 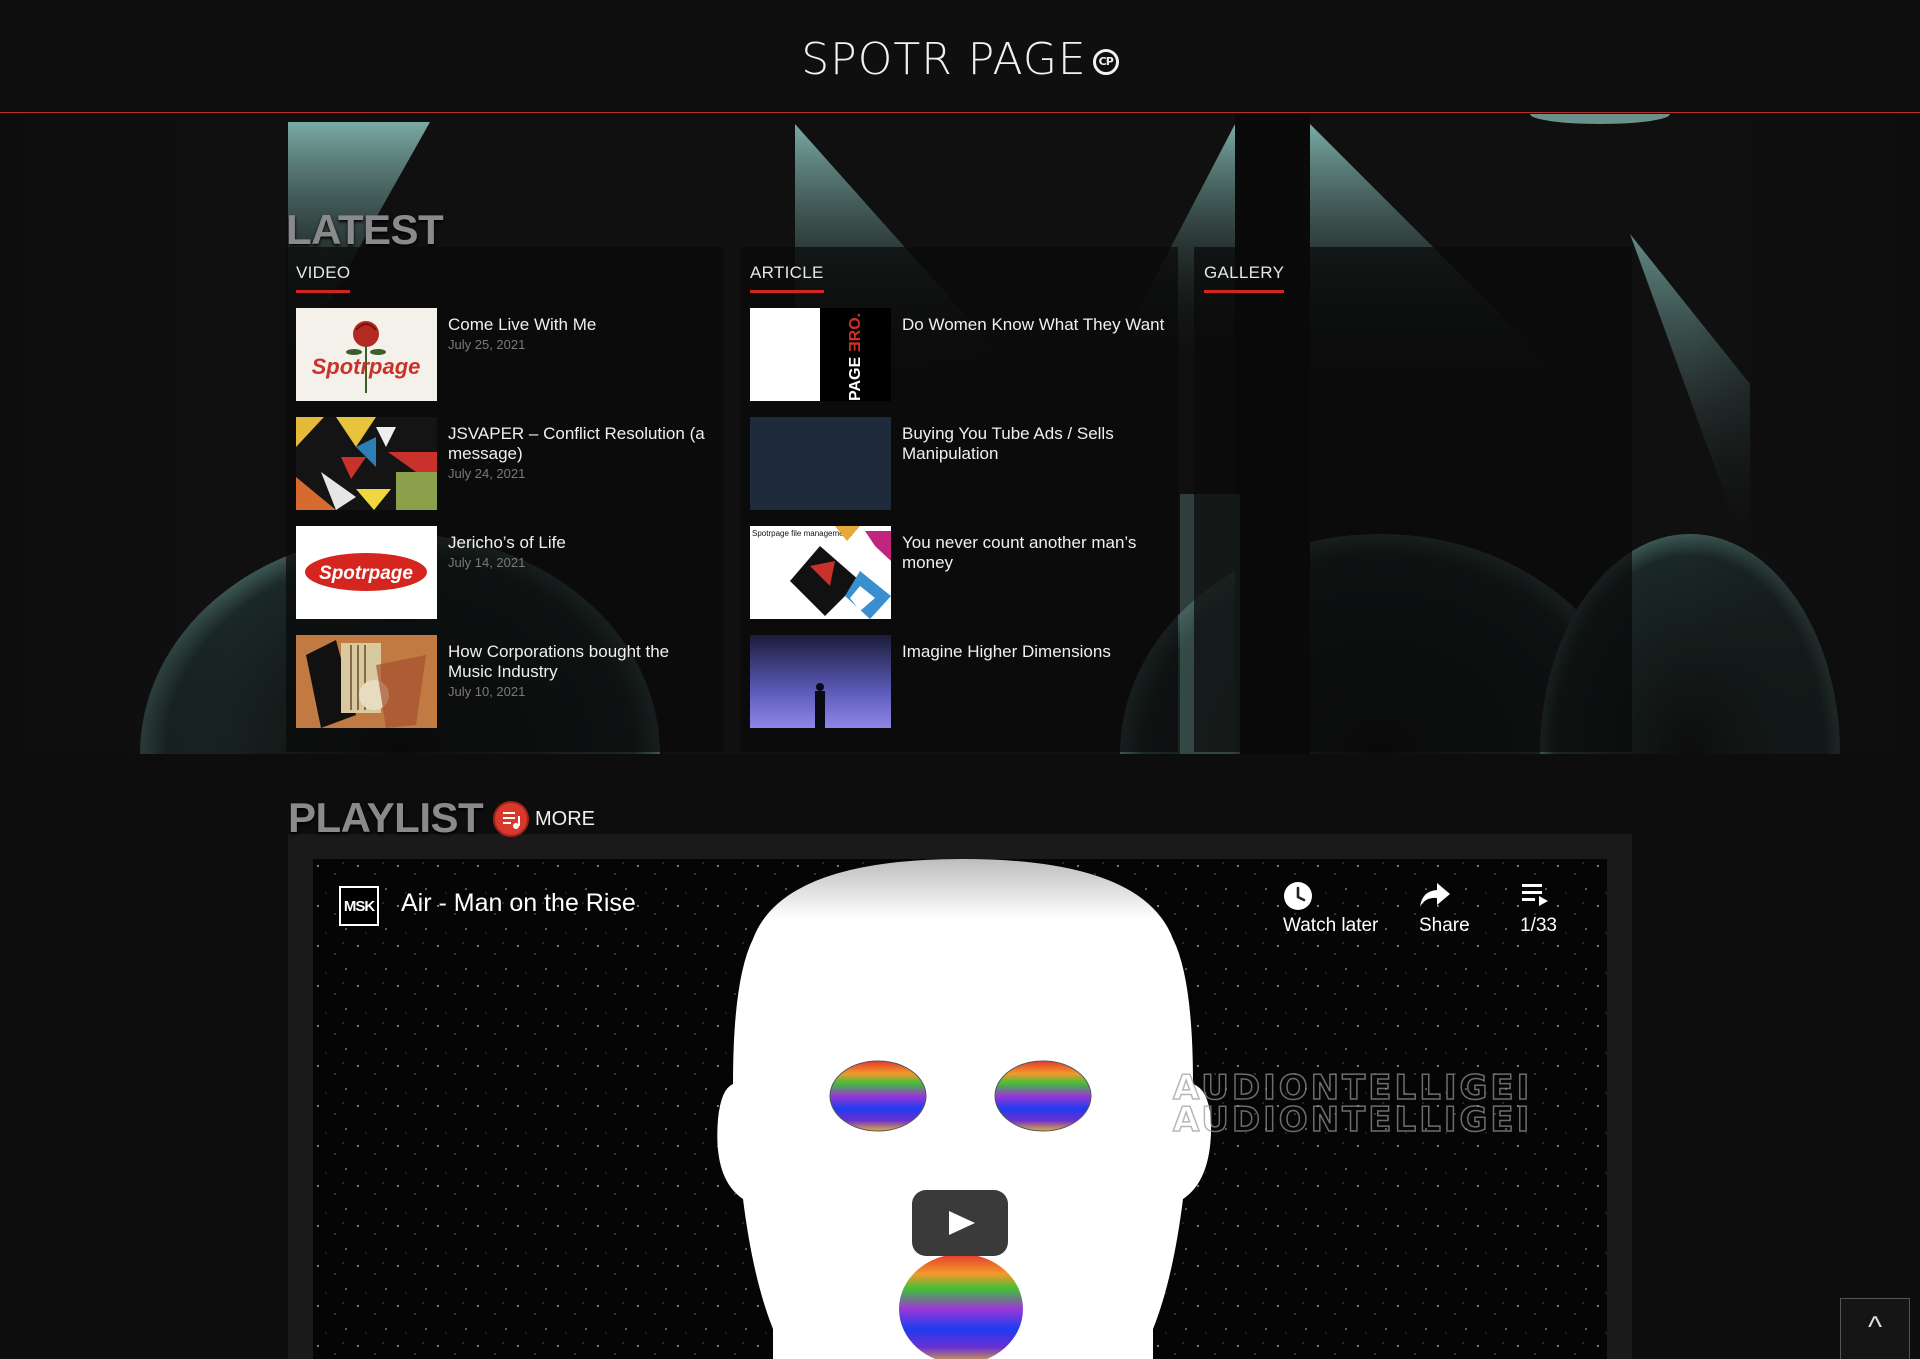 What do you see at coordinates (487, 473) in the screenshot?
I see `video-item-date: July 24, 2021` at bounding box center [487, 473].